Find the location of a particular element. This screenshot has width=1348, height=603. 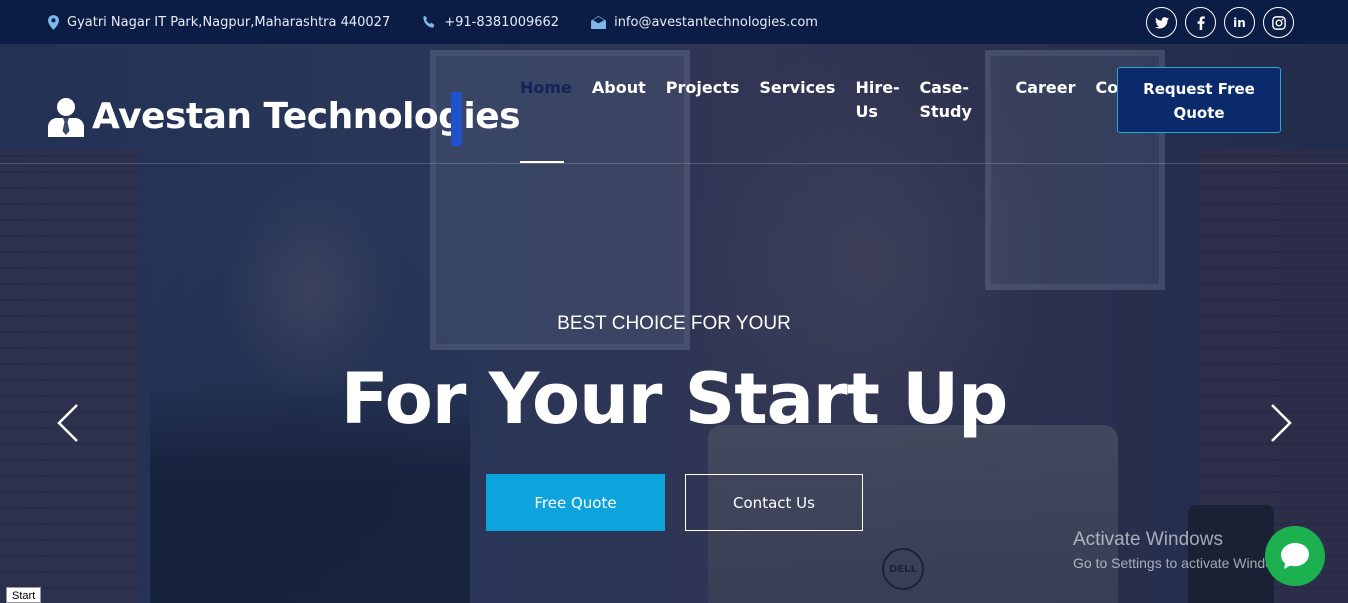

activate-title: Activate Windows is located at coordinates (1148, 539).